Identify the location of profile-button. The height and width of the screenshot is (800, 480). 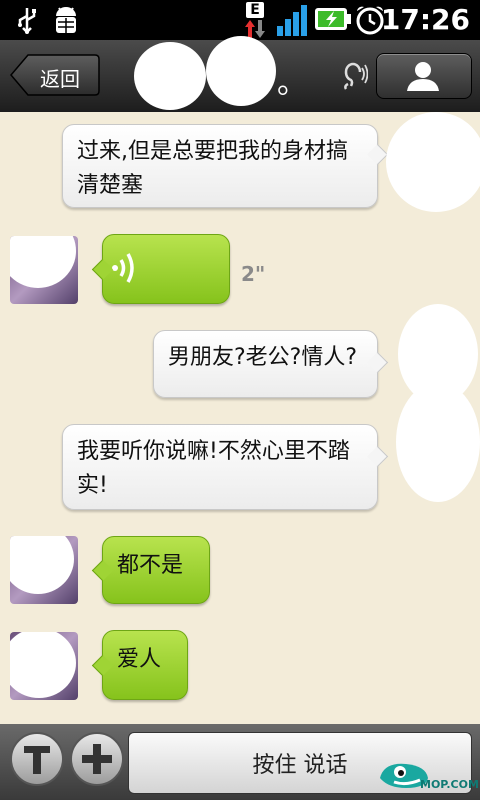
(424, 76).